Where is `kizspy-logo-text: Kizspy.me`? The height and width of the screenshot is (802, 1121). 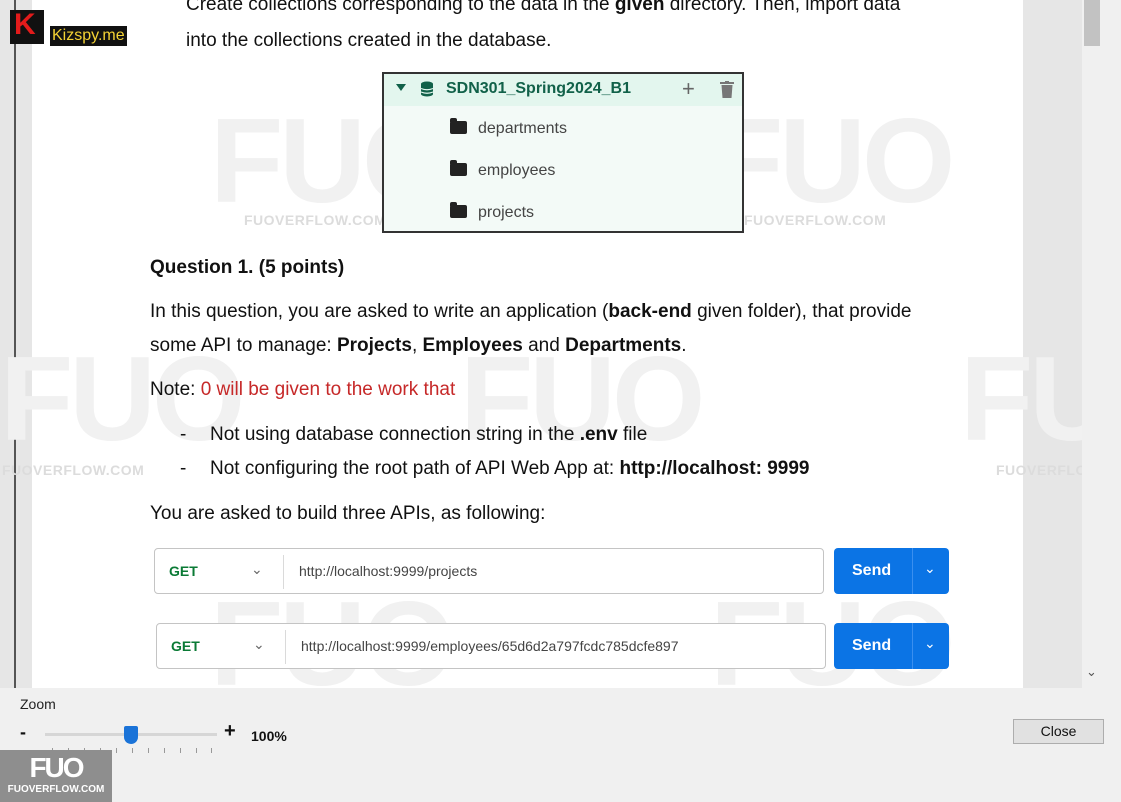 kizspy-logo-text: Kizspy.me is located at coordinates (88, 36).